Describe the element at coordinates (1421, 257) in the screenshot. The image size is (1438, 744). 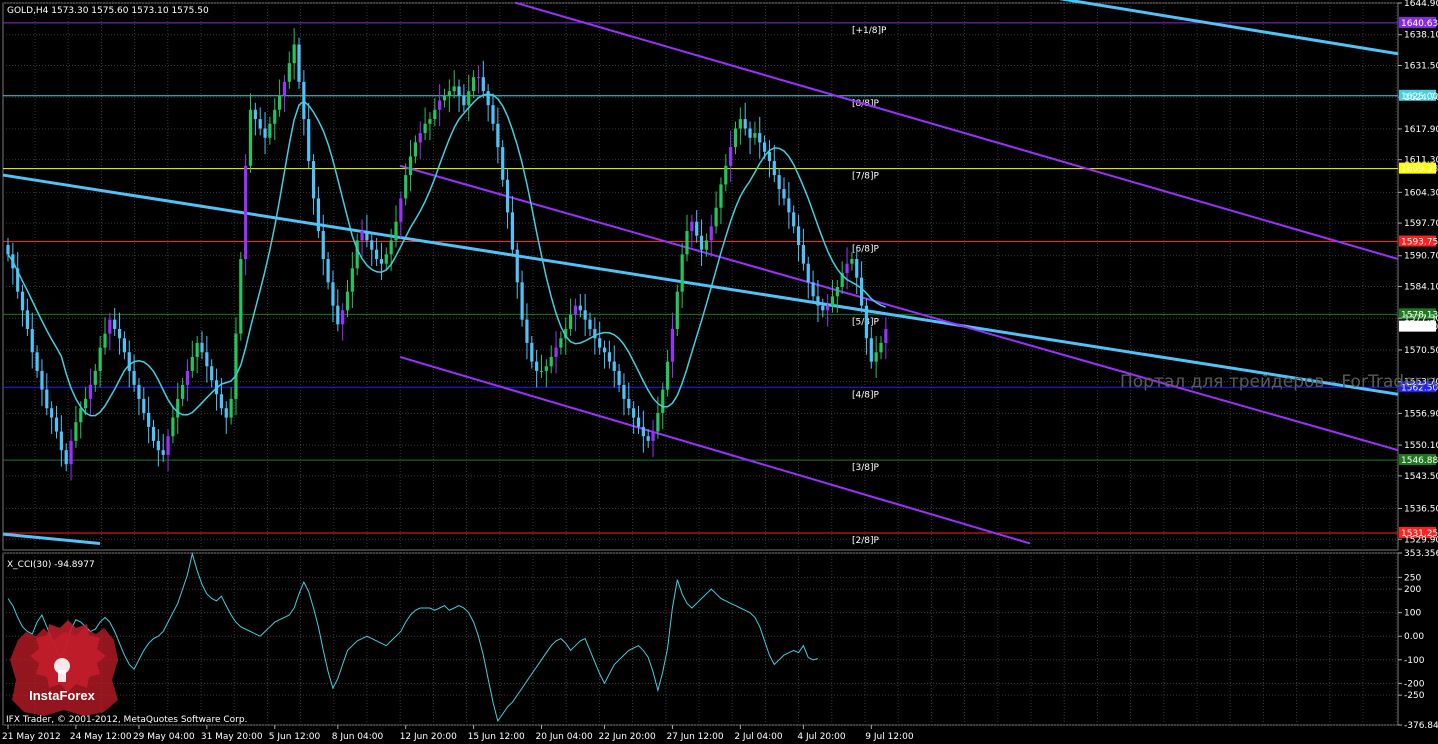
I see `price-tick-label: 1590.70` at that location.